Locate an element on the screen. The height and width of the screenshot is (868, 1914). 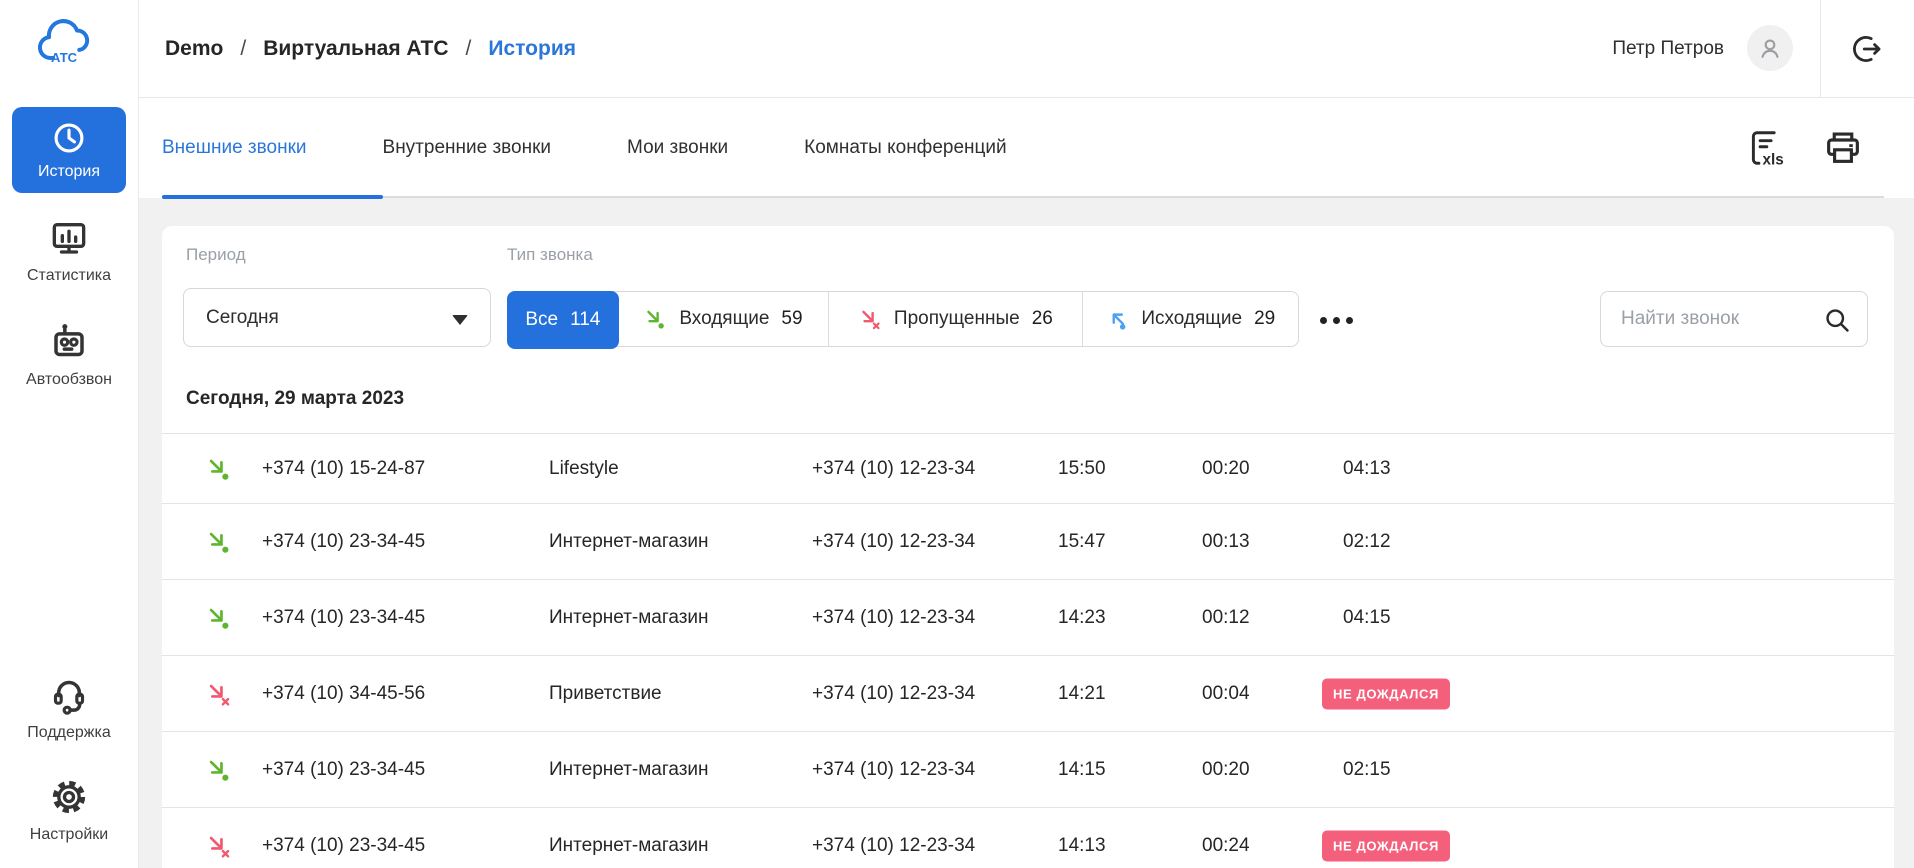
wait-duration: 00:24 is located at coordinates (1226, 845).